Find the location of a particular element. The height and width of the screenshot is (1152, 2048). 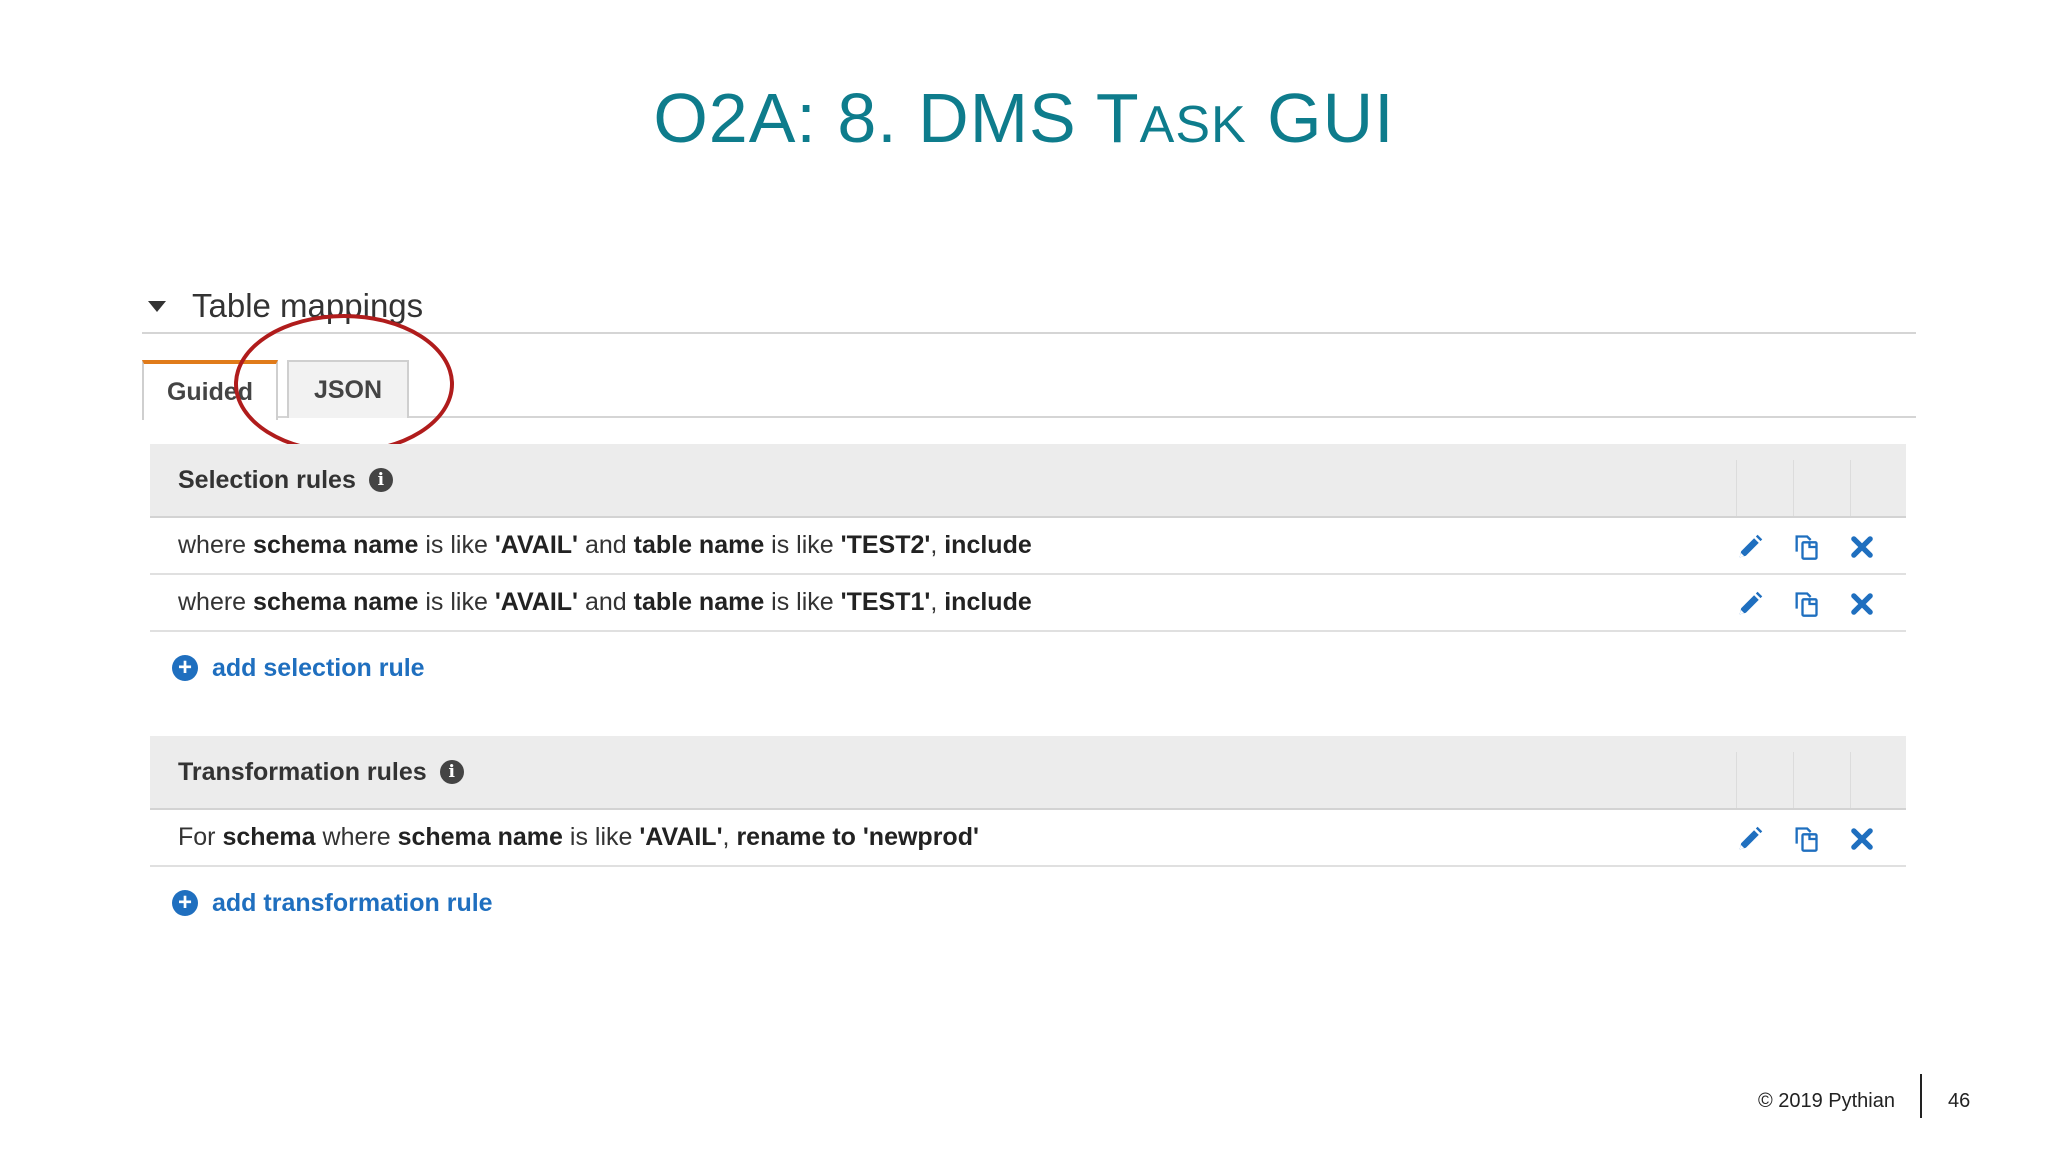

tab-json: JSON is located at coordinates (348, 389).